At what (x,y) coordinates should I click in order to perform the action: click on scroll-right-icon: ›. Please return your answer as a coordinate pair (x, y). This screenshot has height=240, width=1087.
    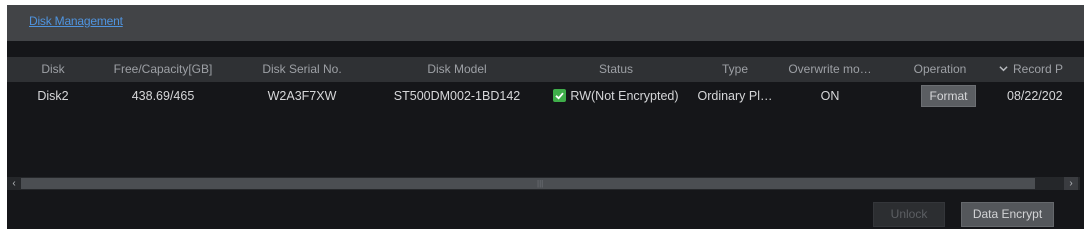
    Looking at the image, I should click on (1071, 183).